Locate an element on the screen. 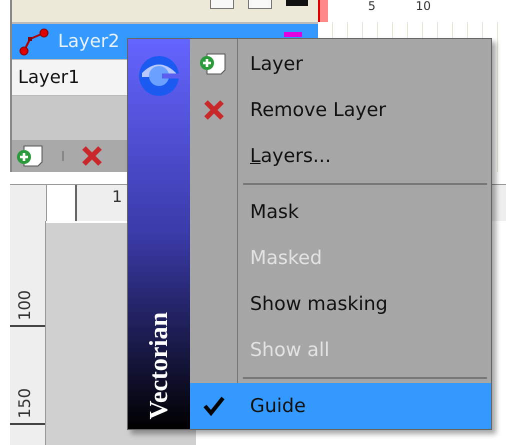  ruler-label: 100 is located at coordinates (25, 305).